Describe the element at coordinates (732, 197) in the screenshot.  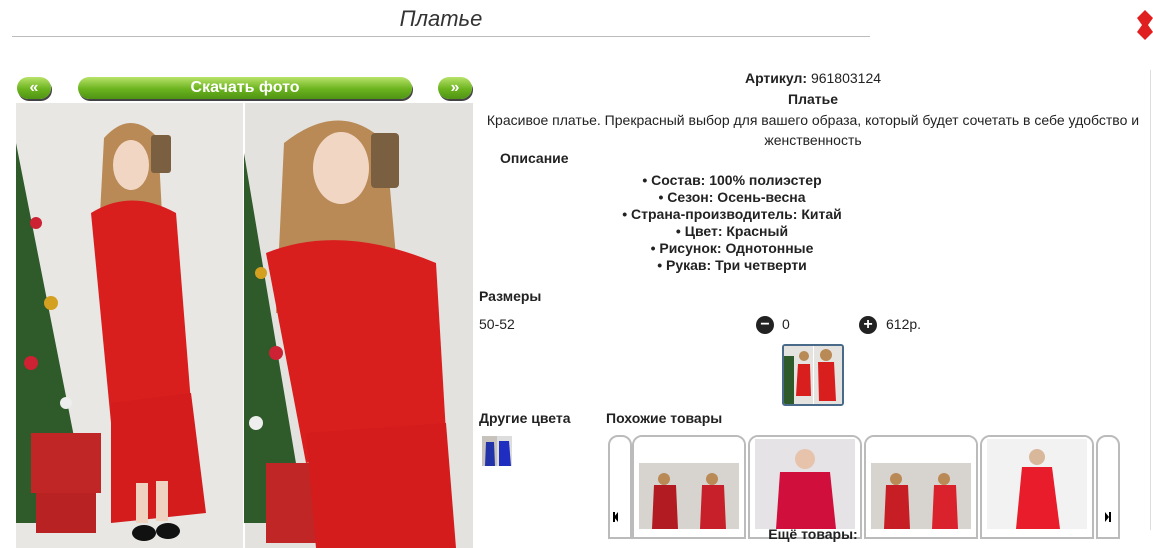
I see `spec-item: Сезон: Осень-весна` at that location.